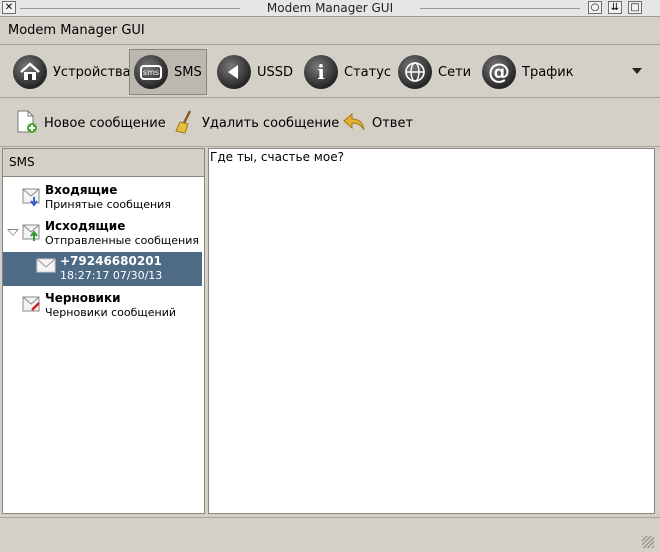 The image size is (660, 552). I want to click on traffic-icon: @, so click(499, 72).